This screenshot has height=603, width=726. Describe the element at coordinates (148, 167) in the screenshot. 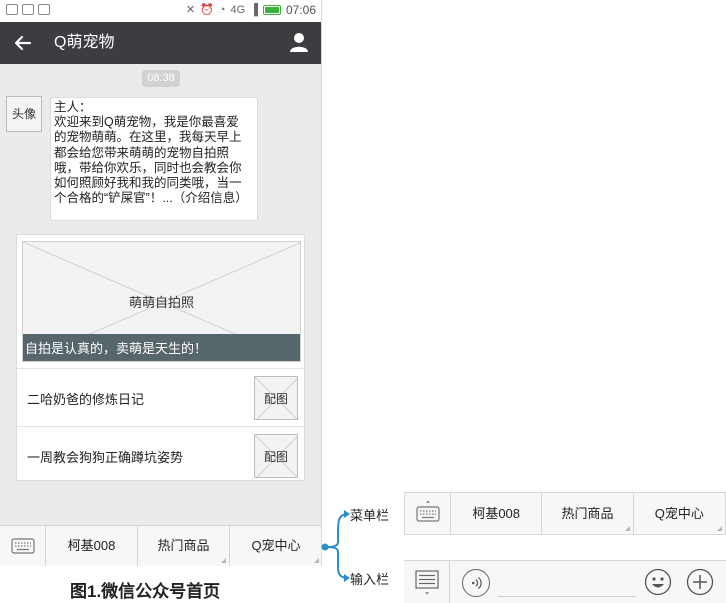

I see `message-line: 哦，带给你欢乐，同时也会教会你` at that location.